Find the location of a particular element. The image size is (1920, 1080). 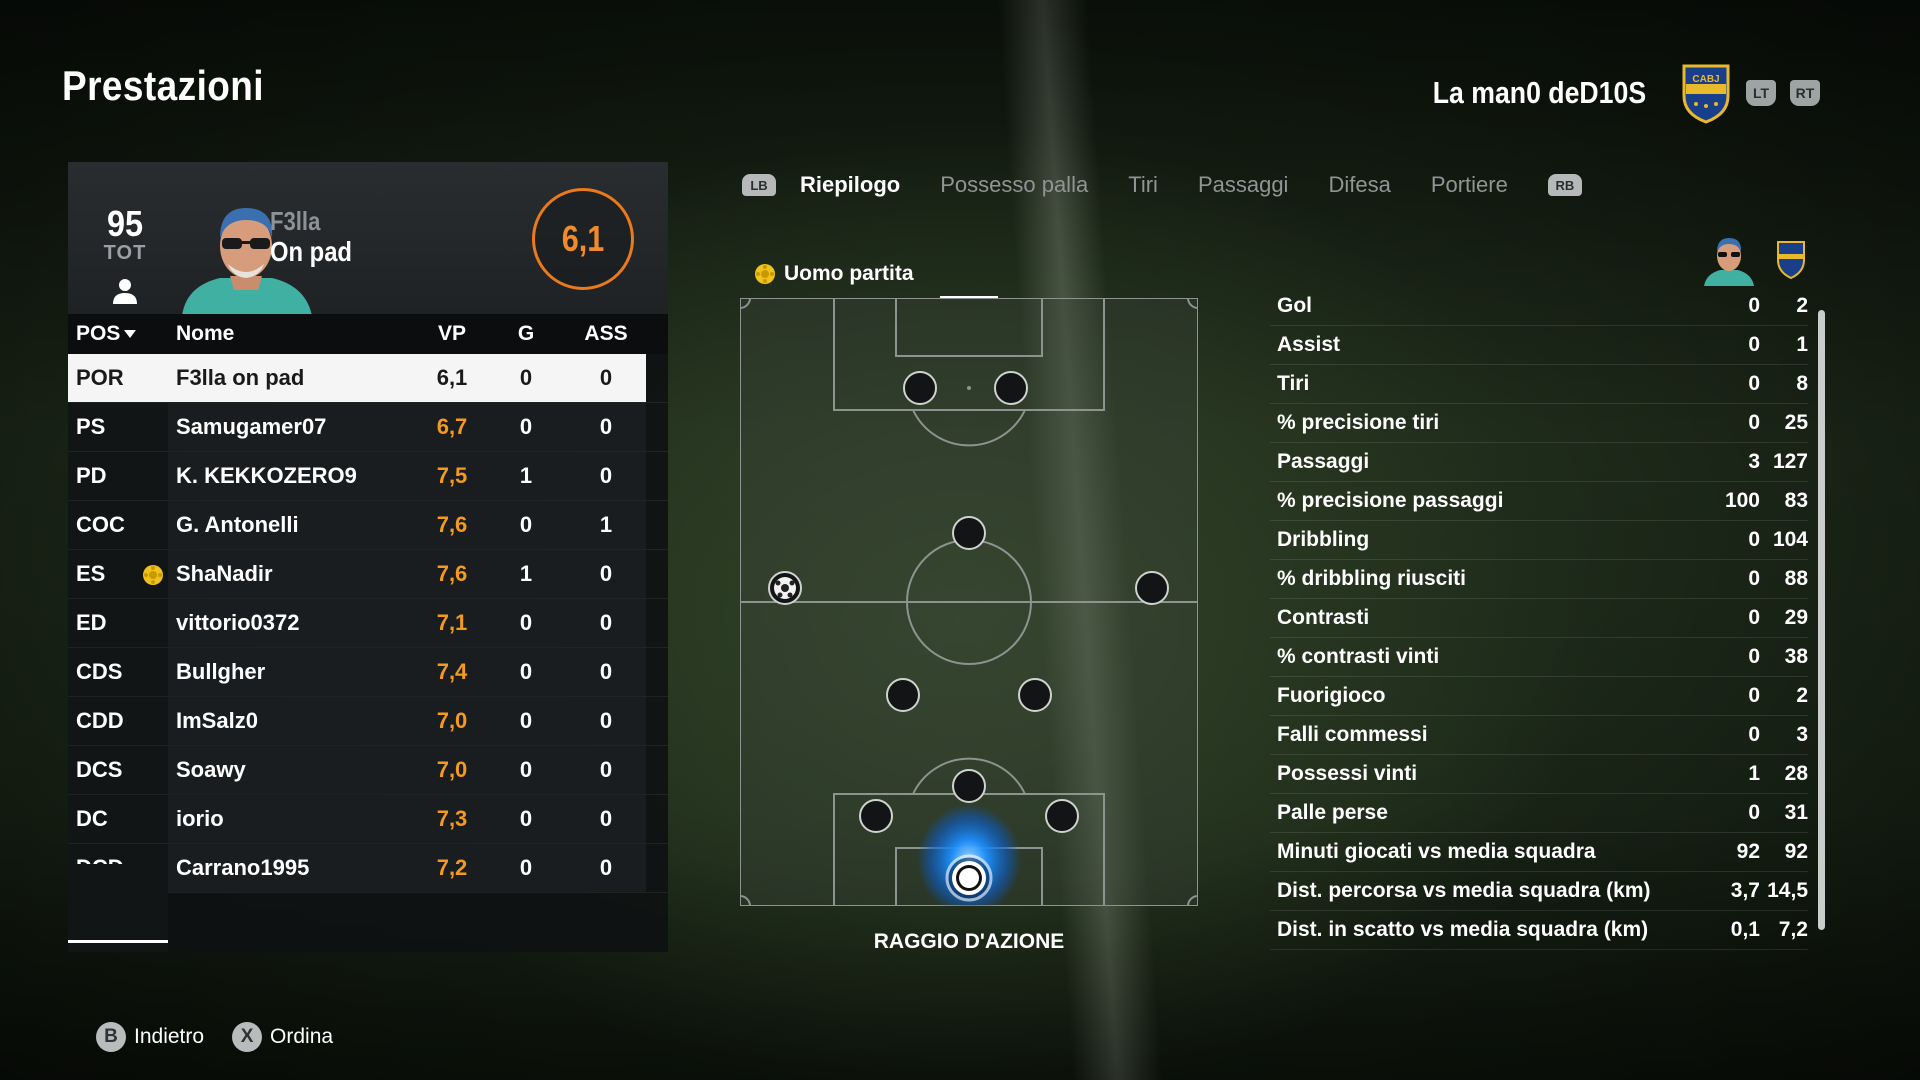

x-button-icon: X is located at coordinates (247, 1037).